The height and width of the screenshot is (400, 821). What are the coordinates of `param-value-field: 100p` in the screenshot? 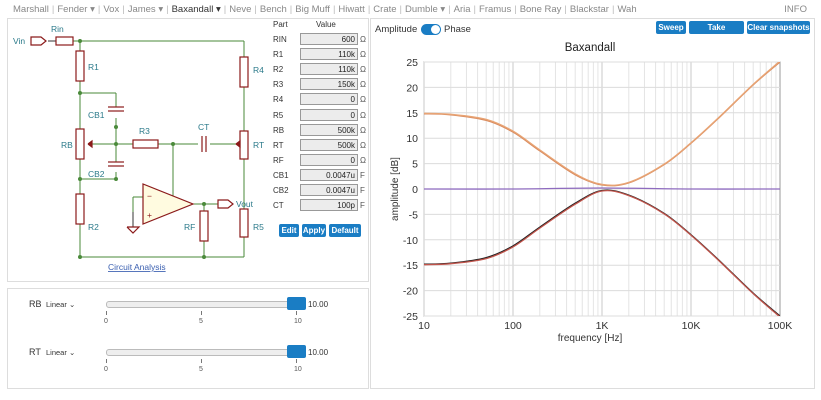 It's located at (329, 205).